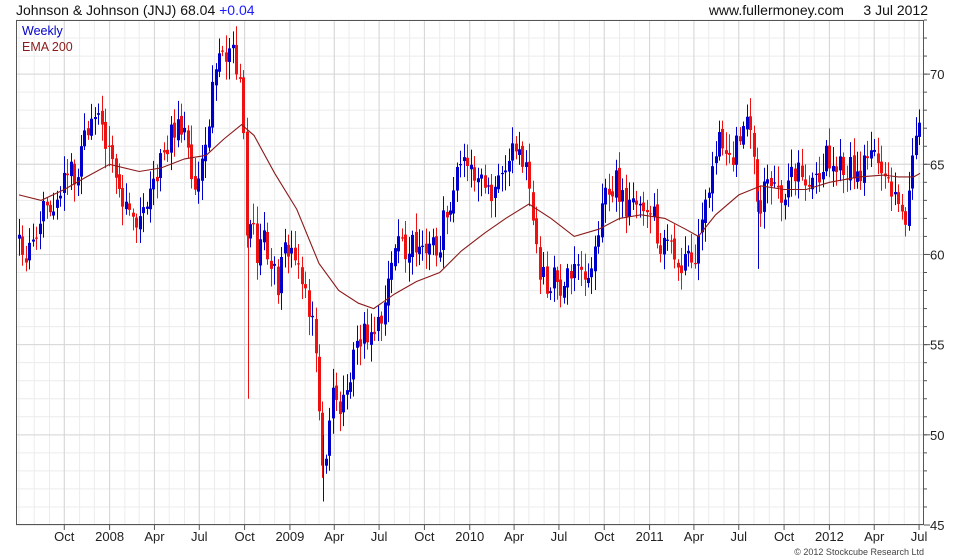 Image resolution: width=980 pixels, height=560 pixels. What do you see at coordinates (776, 10) in the screenshot?
I see `site-link: www.fullermoney.com` at bounding box center [776, 10].